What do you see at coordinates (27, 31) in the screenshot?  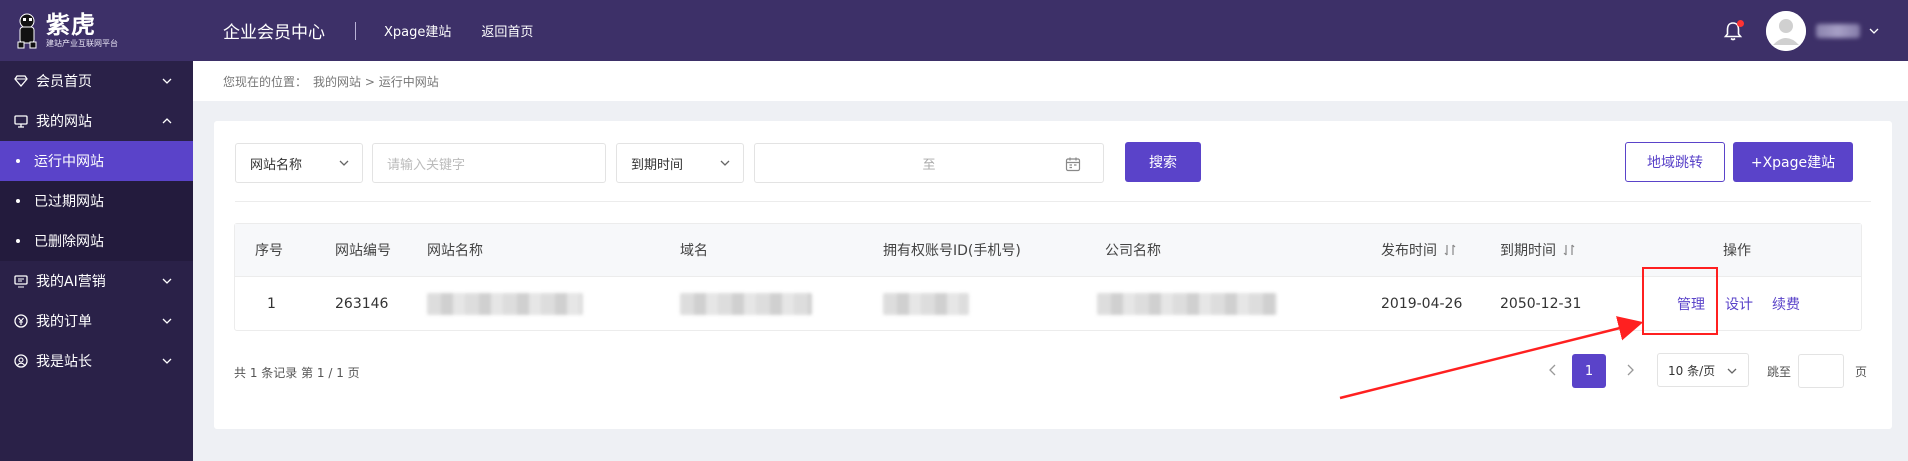 I see `tiger-logo-icon` at bounding box center [27, 31].